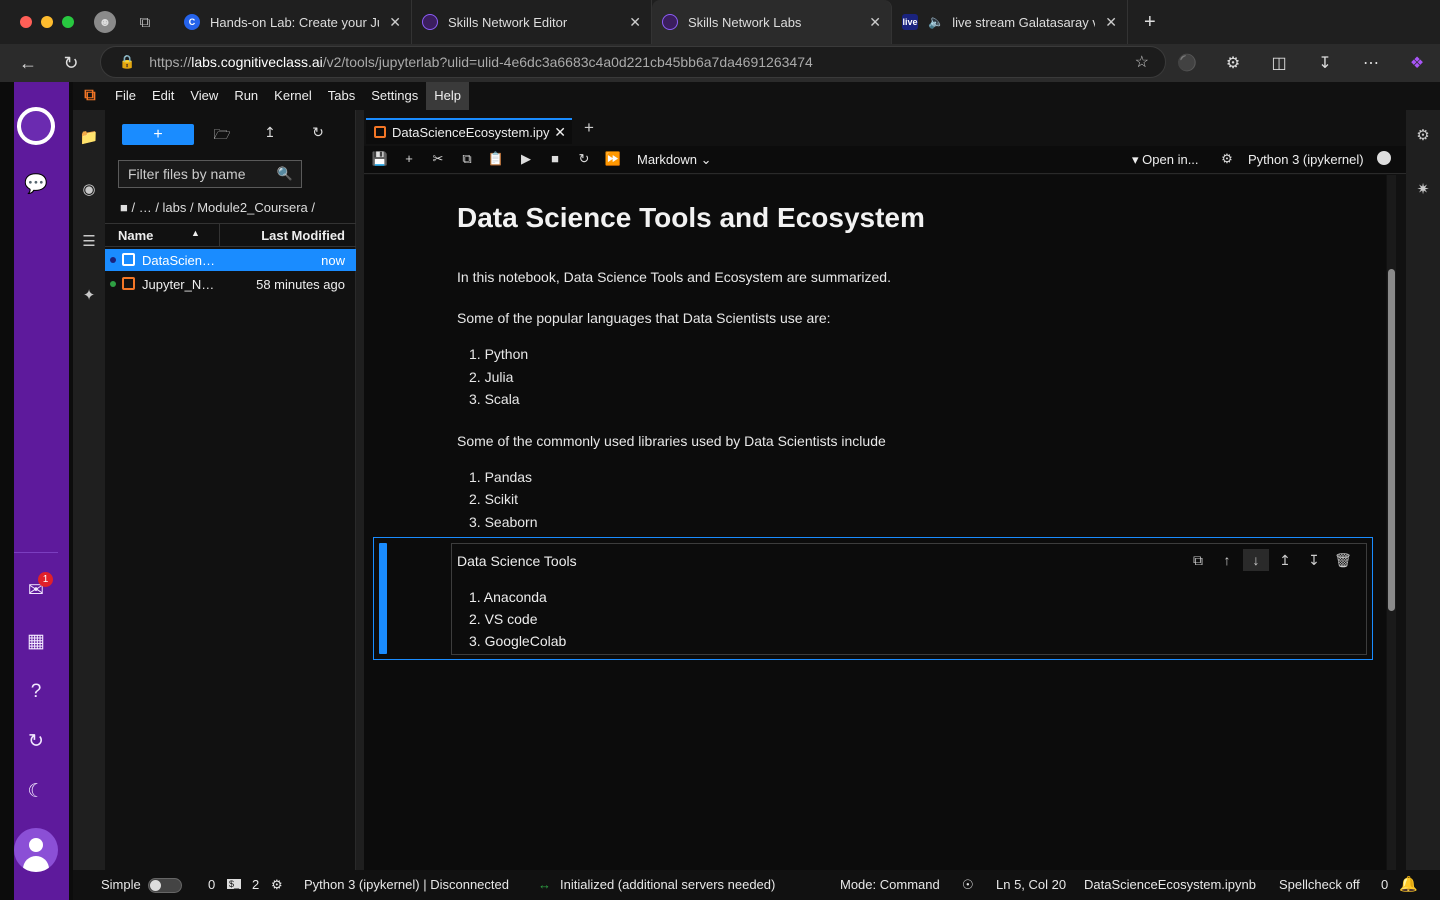  I want to click on minimize-window-button, so click(47, 22).